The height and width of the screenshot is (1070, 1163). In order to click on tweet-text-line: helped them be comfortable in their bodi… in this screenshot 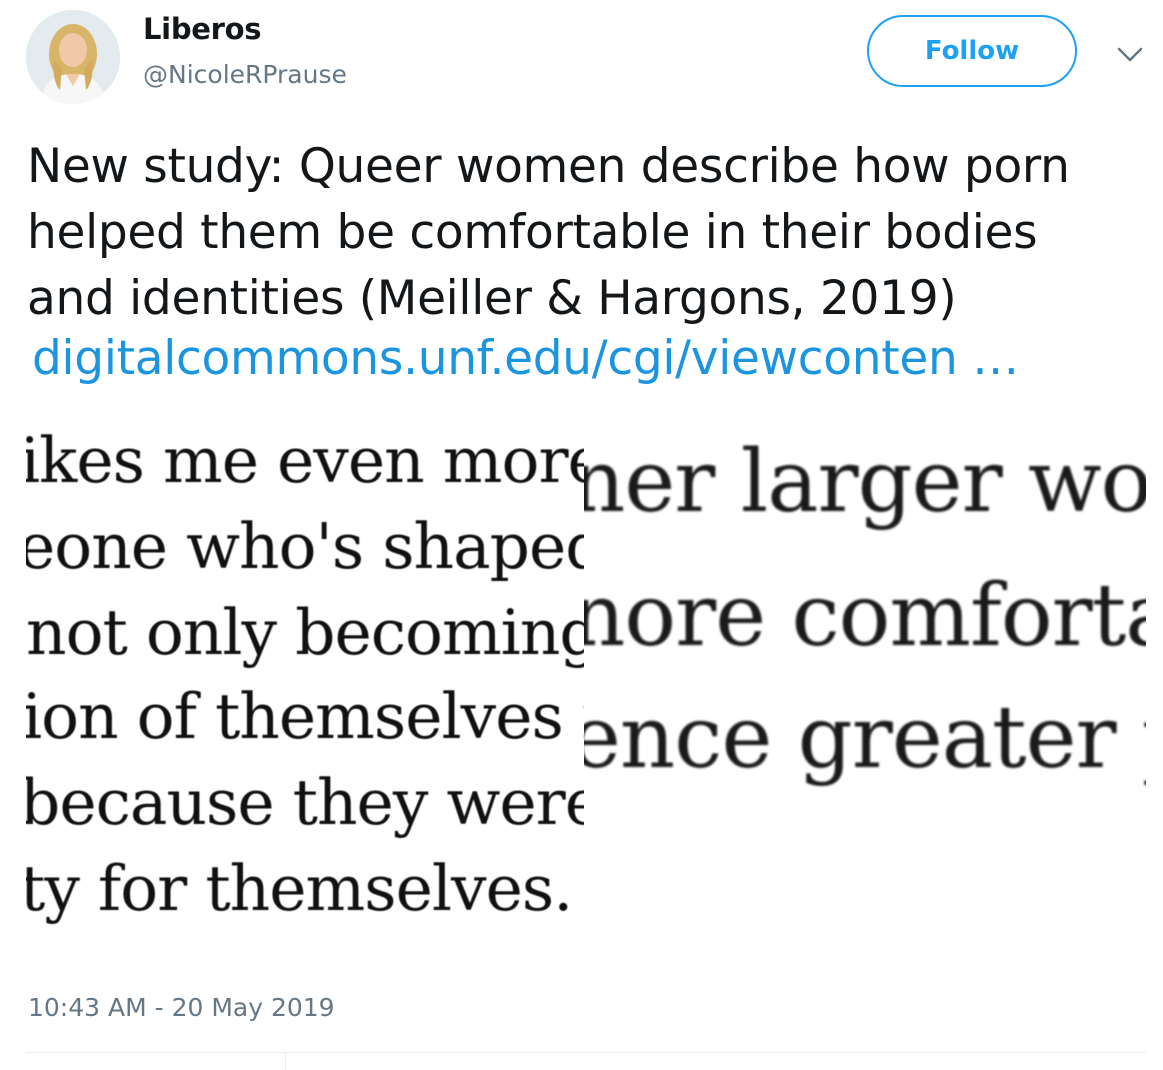, I will do `click(532, 232)`.